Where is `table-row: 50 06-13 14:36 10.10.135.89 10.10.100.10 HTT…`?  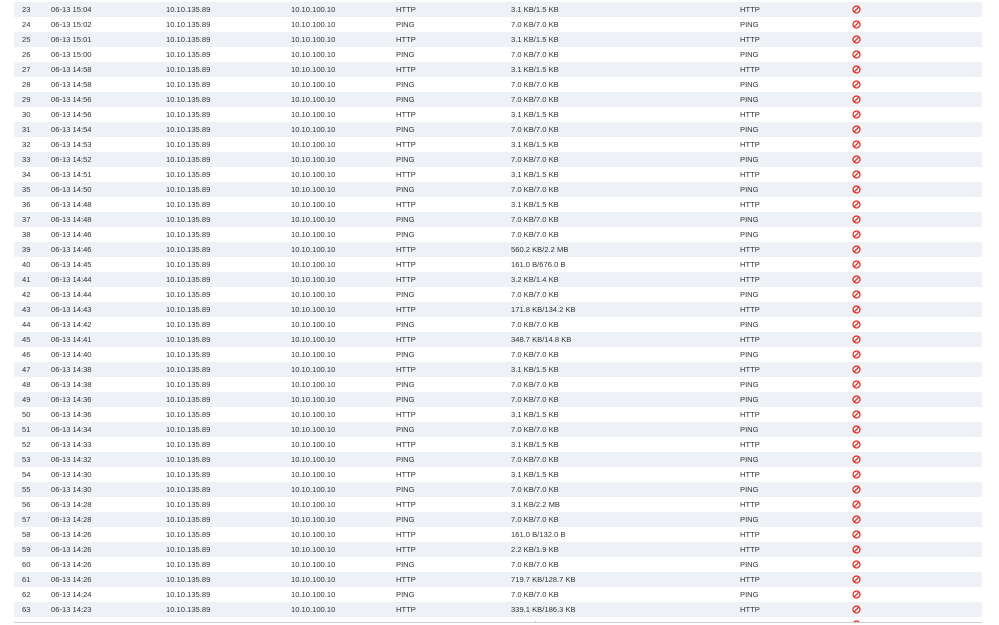 table-row: 50 06-13 14:36 10.10.135.89 10.10.100.10 HTT… is located at coordinates (498, 414).